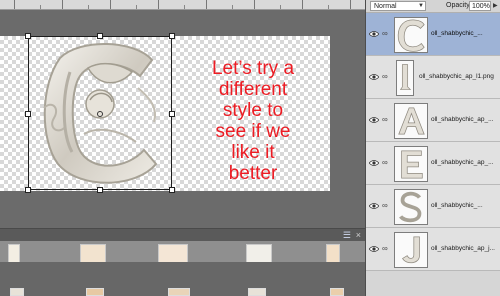 The width and height of the screenshot is (500, 296). I want to click on blend-mode-dropdown: Normal ▼, so click(398, 6).